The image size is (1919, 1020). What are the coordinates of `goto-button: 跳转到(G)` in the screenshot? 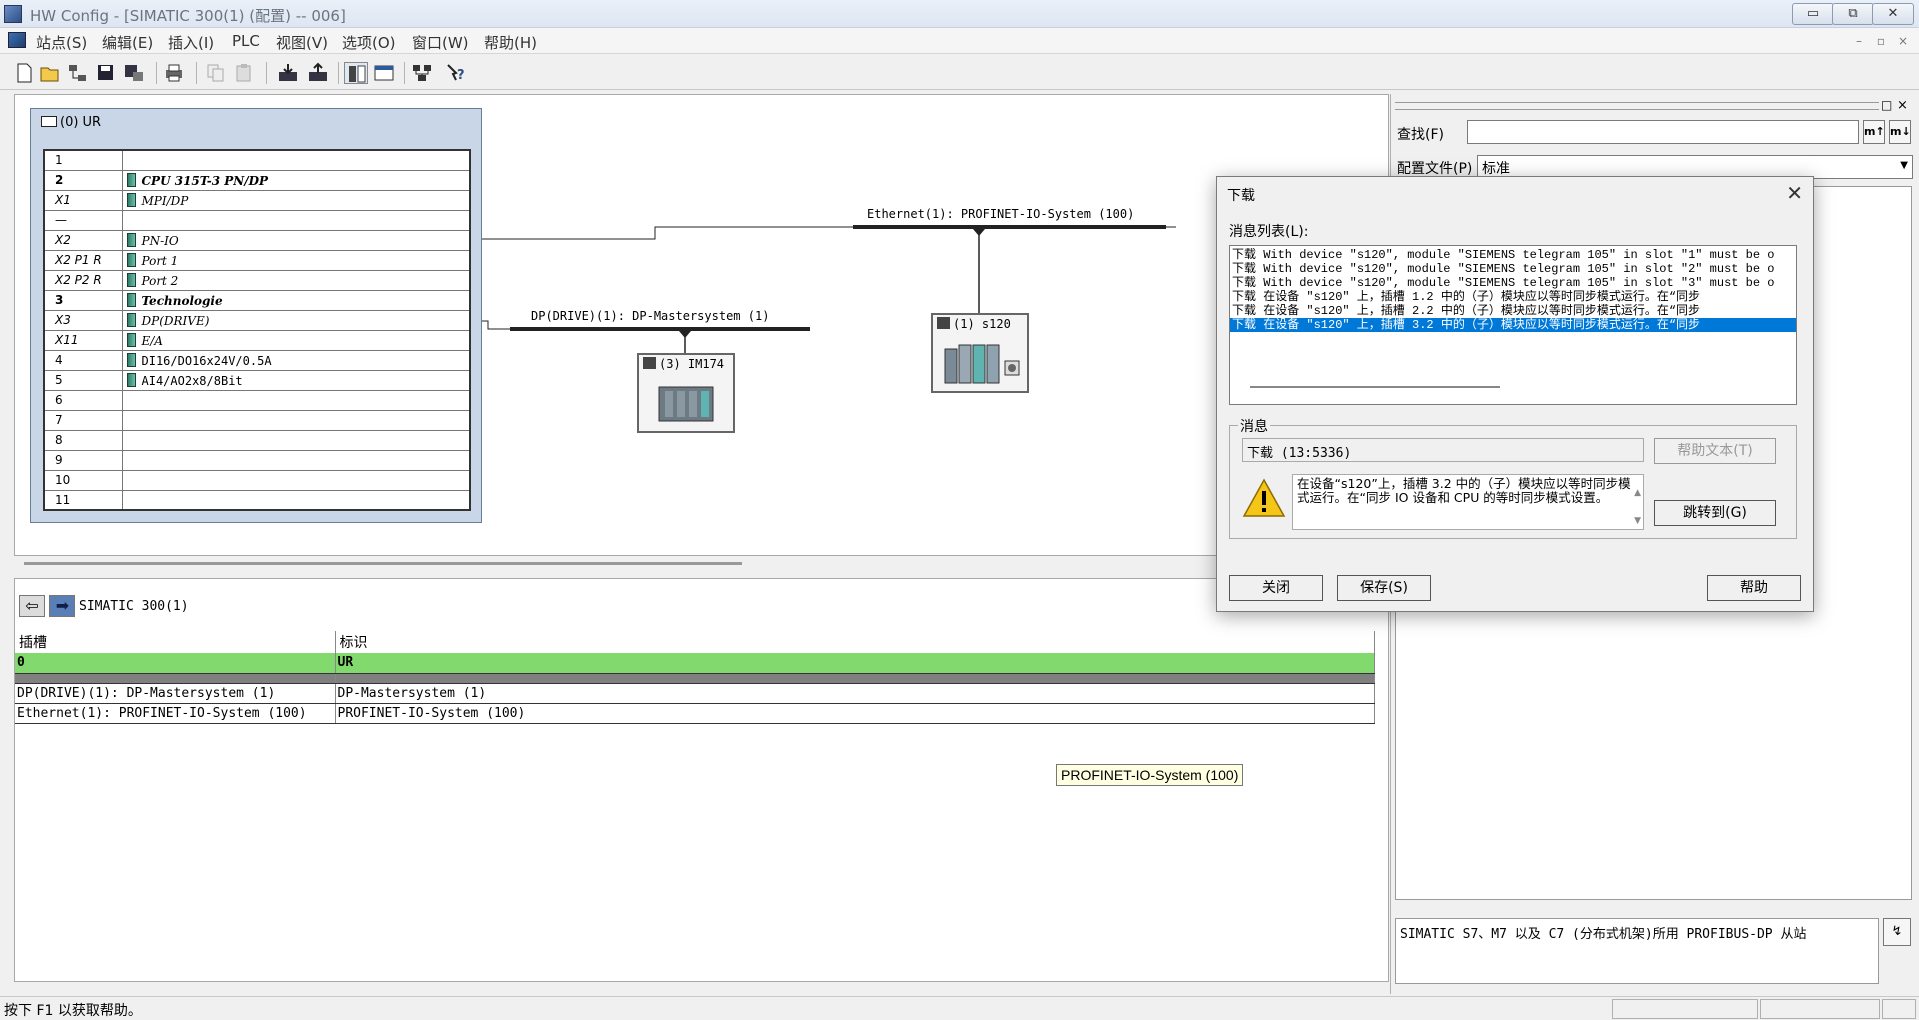 It's located at (1715, 513).